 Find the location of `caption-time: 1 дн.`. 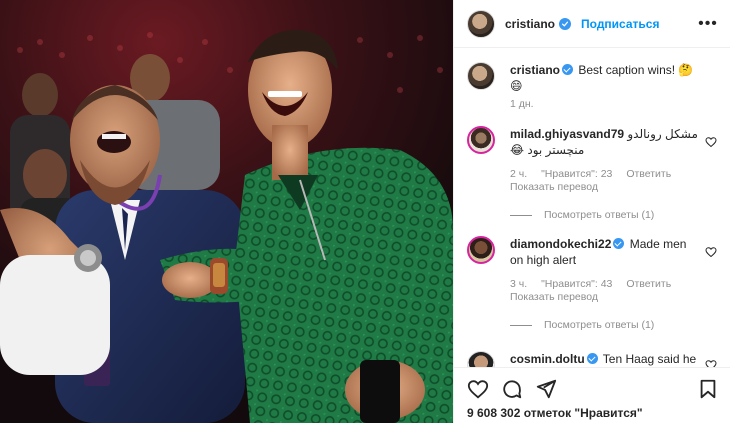

caption-time: 1 дн. is located at coordinates (522, 104).